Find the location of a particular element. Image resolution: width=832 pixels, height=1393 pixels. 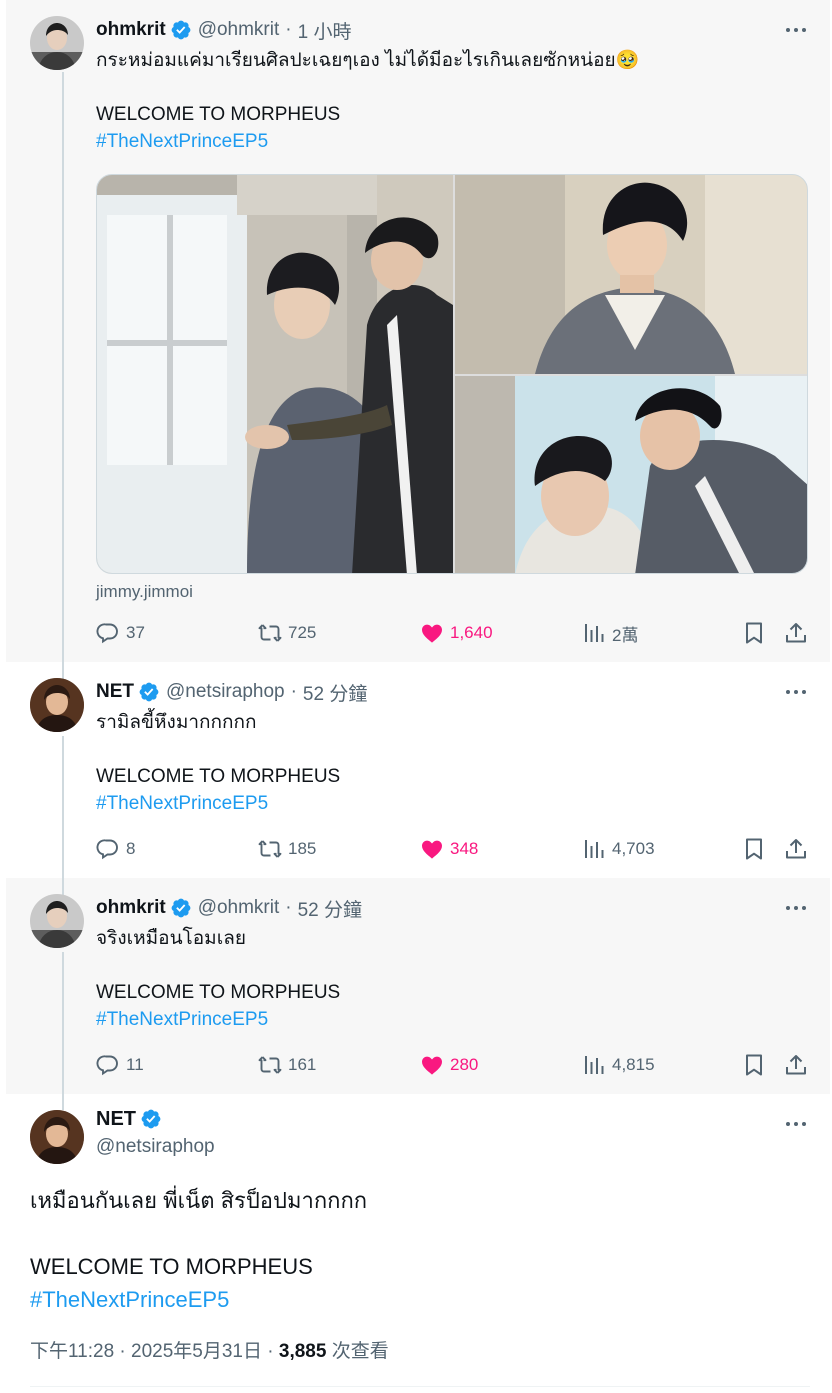

like-count: 348 is located at coordinates (464, 848).